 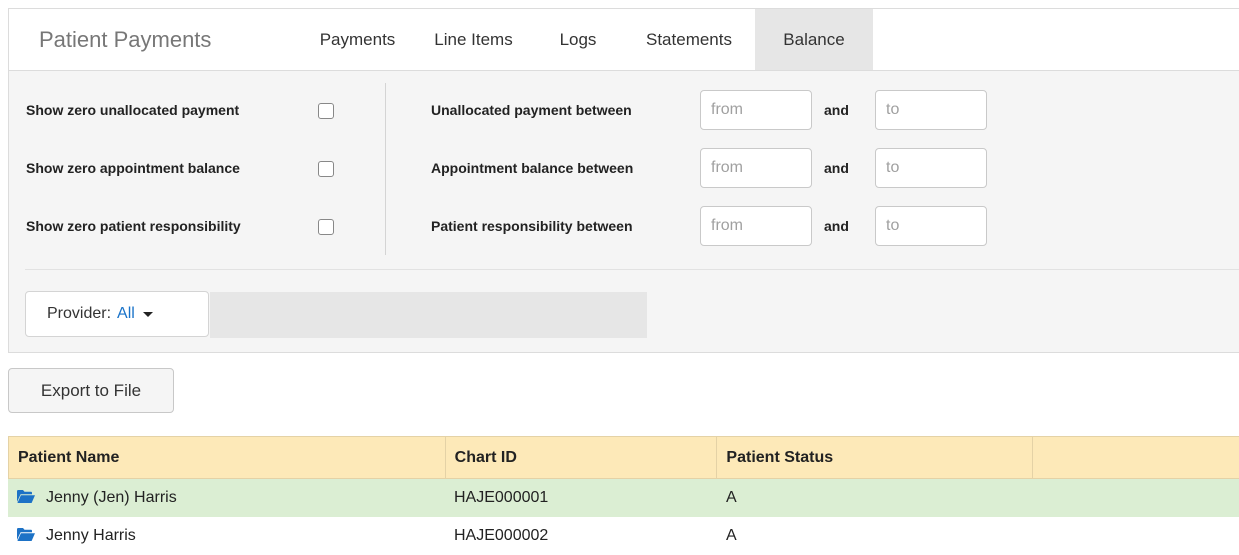 What do you see at coordinates (326, 227) in the screenshot?
I see `show-zero-responsibility-checkbox` at bounding box center [326, 227].